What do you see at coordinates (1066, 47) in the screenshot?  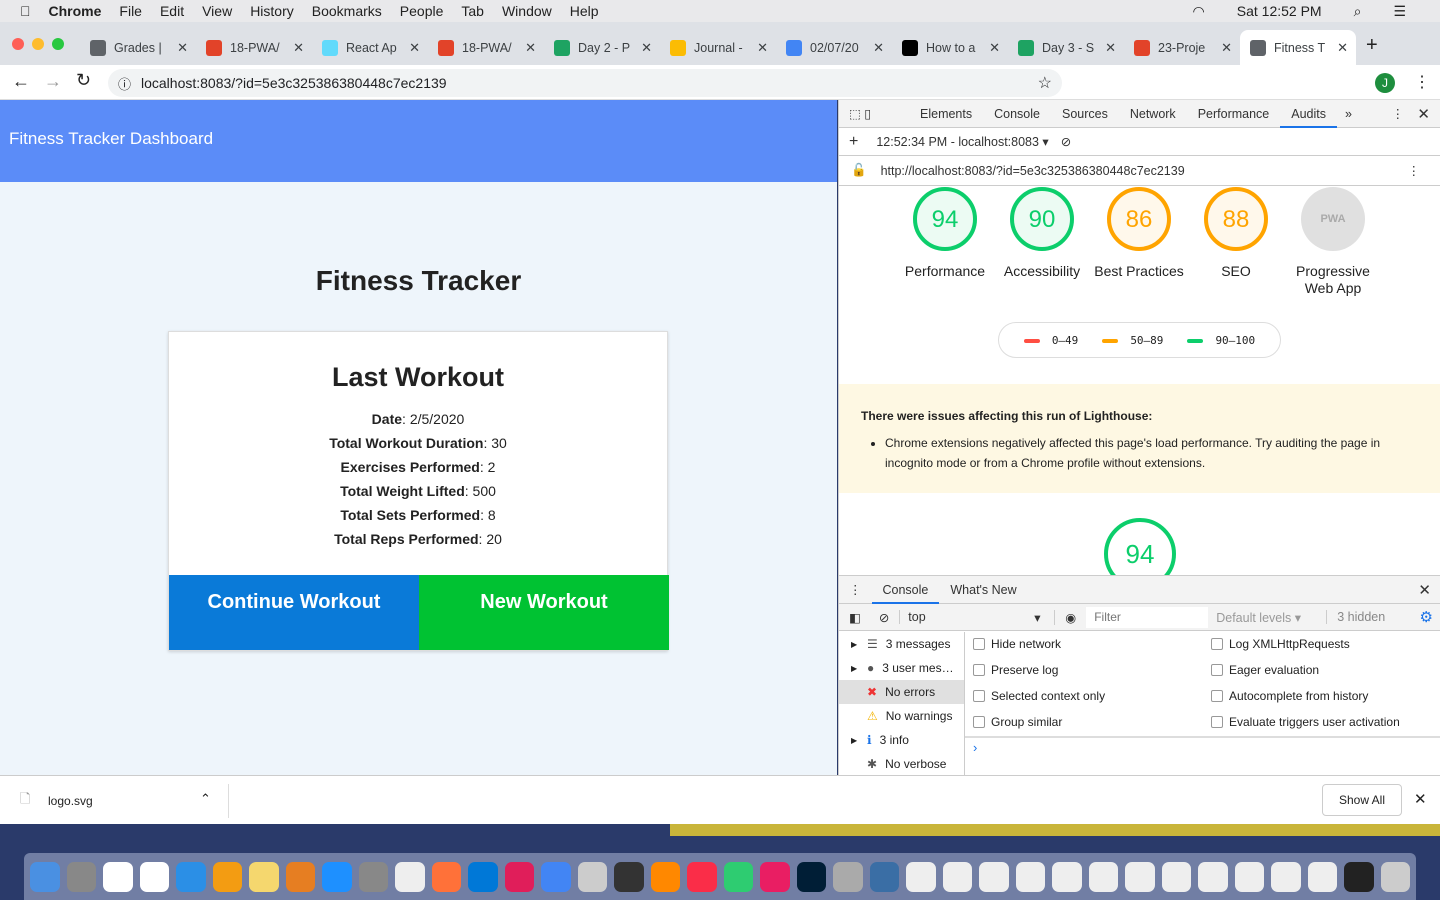 I see `browser-tab: Day 3 - S ✕` at bounding box center [1066, 47].